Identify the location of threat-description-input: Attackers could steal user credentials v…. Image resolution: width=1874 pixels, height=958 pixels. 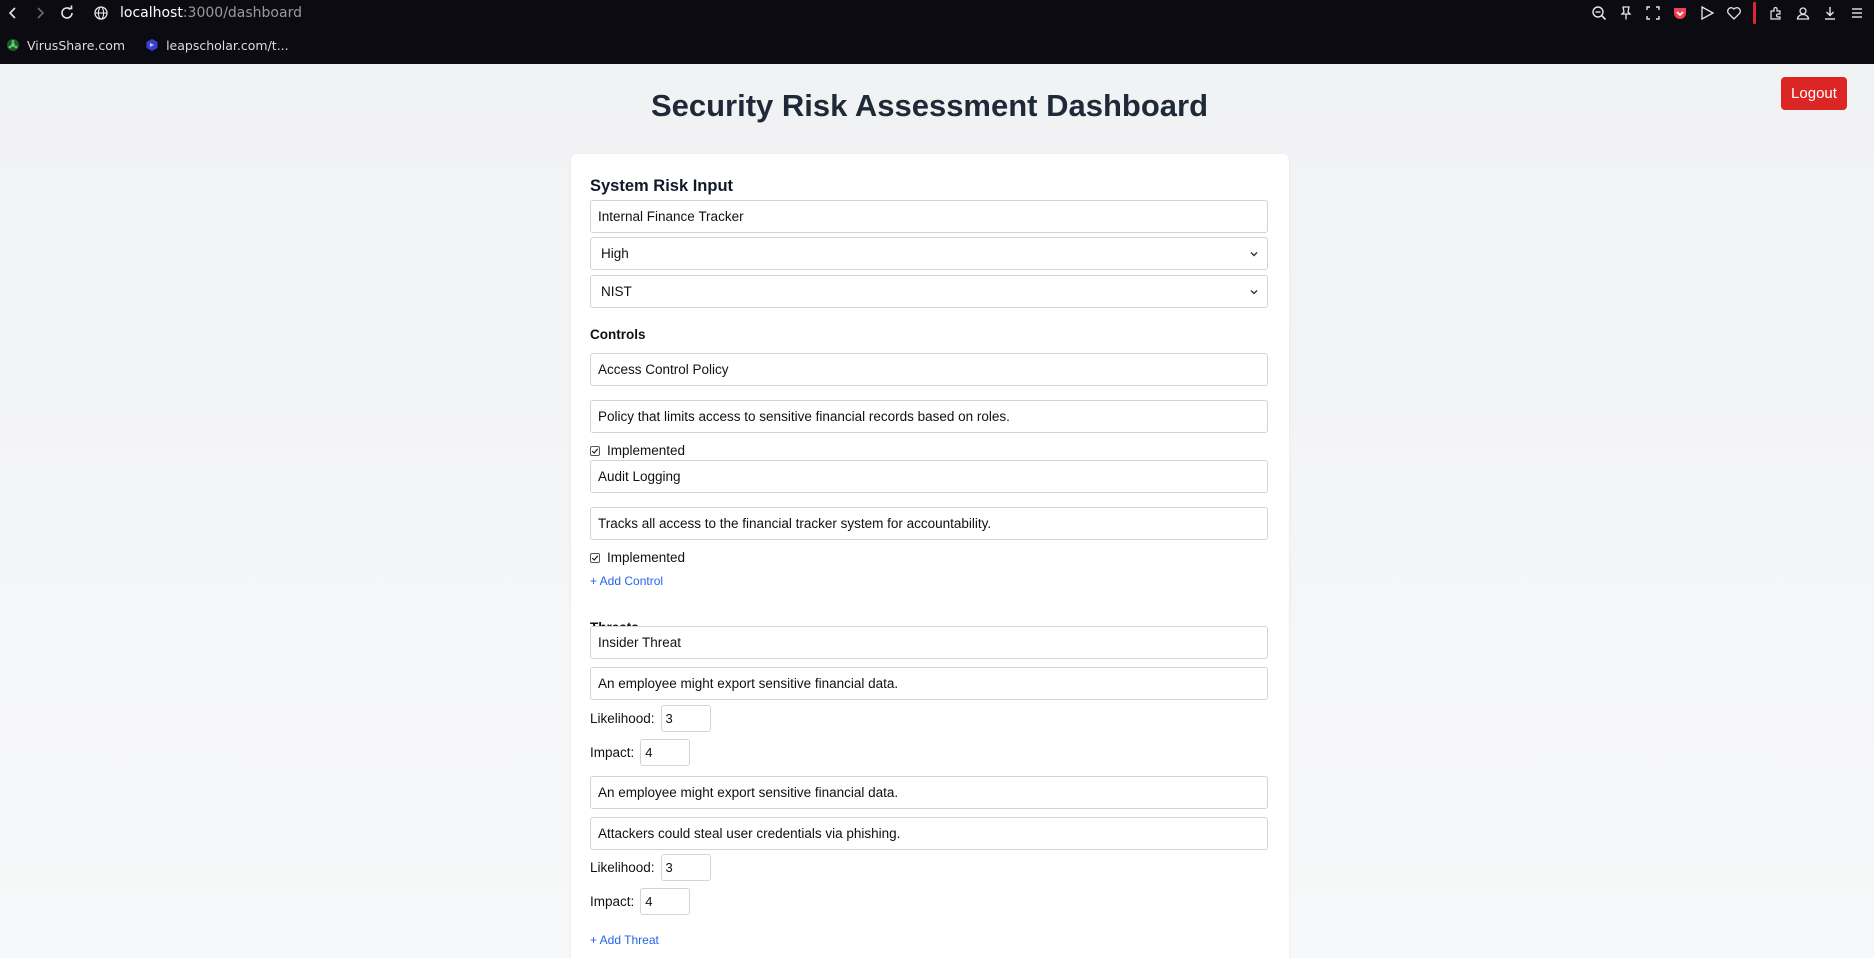
(929, 833).